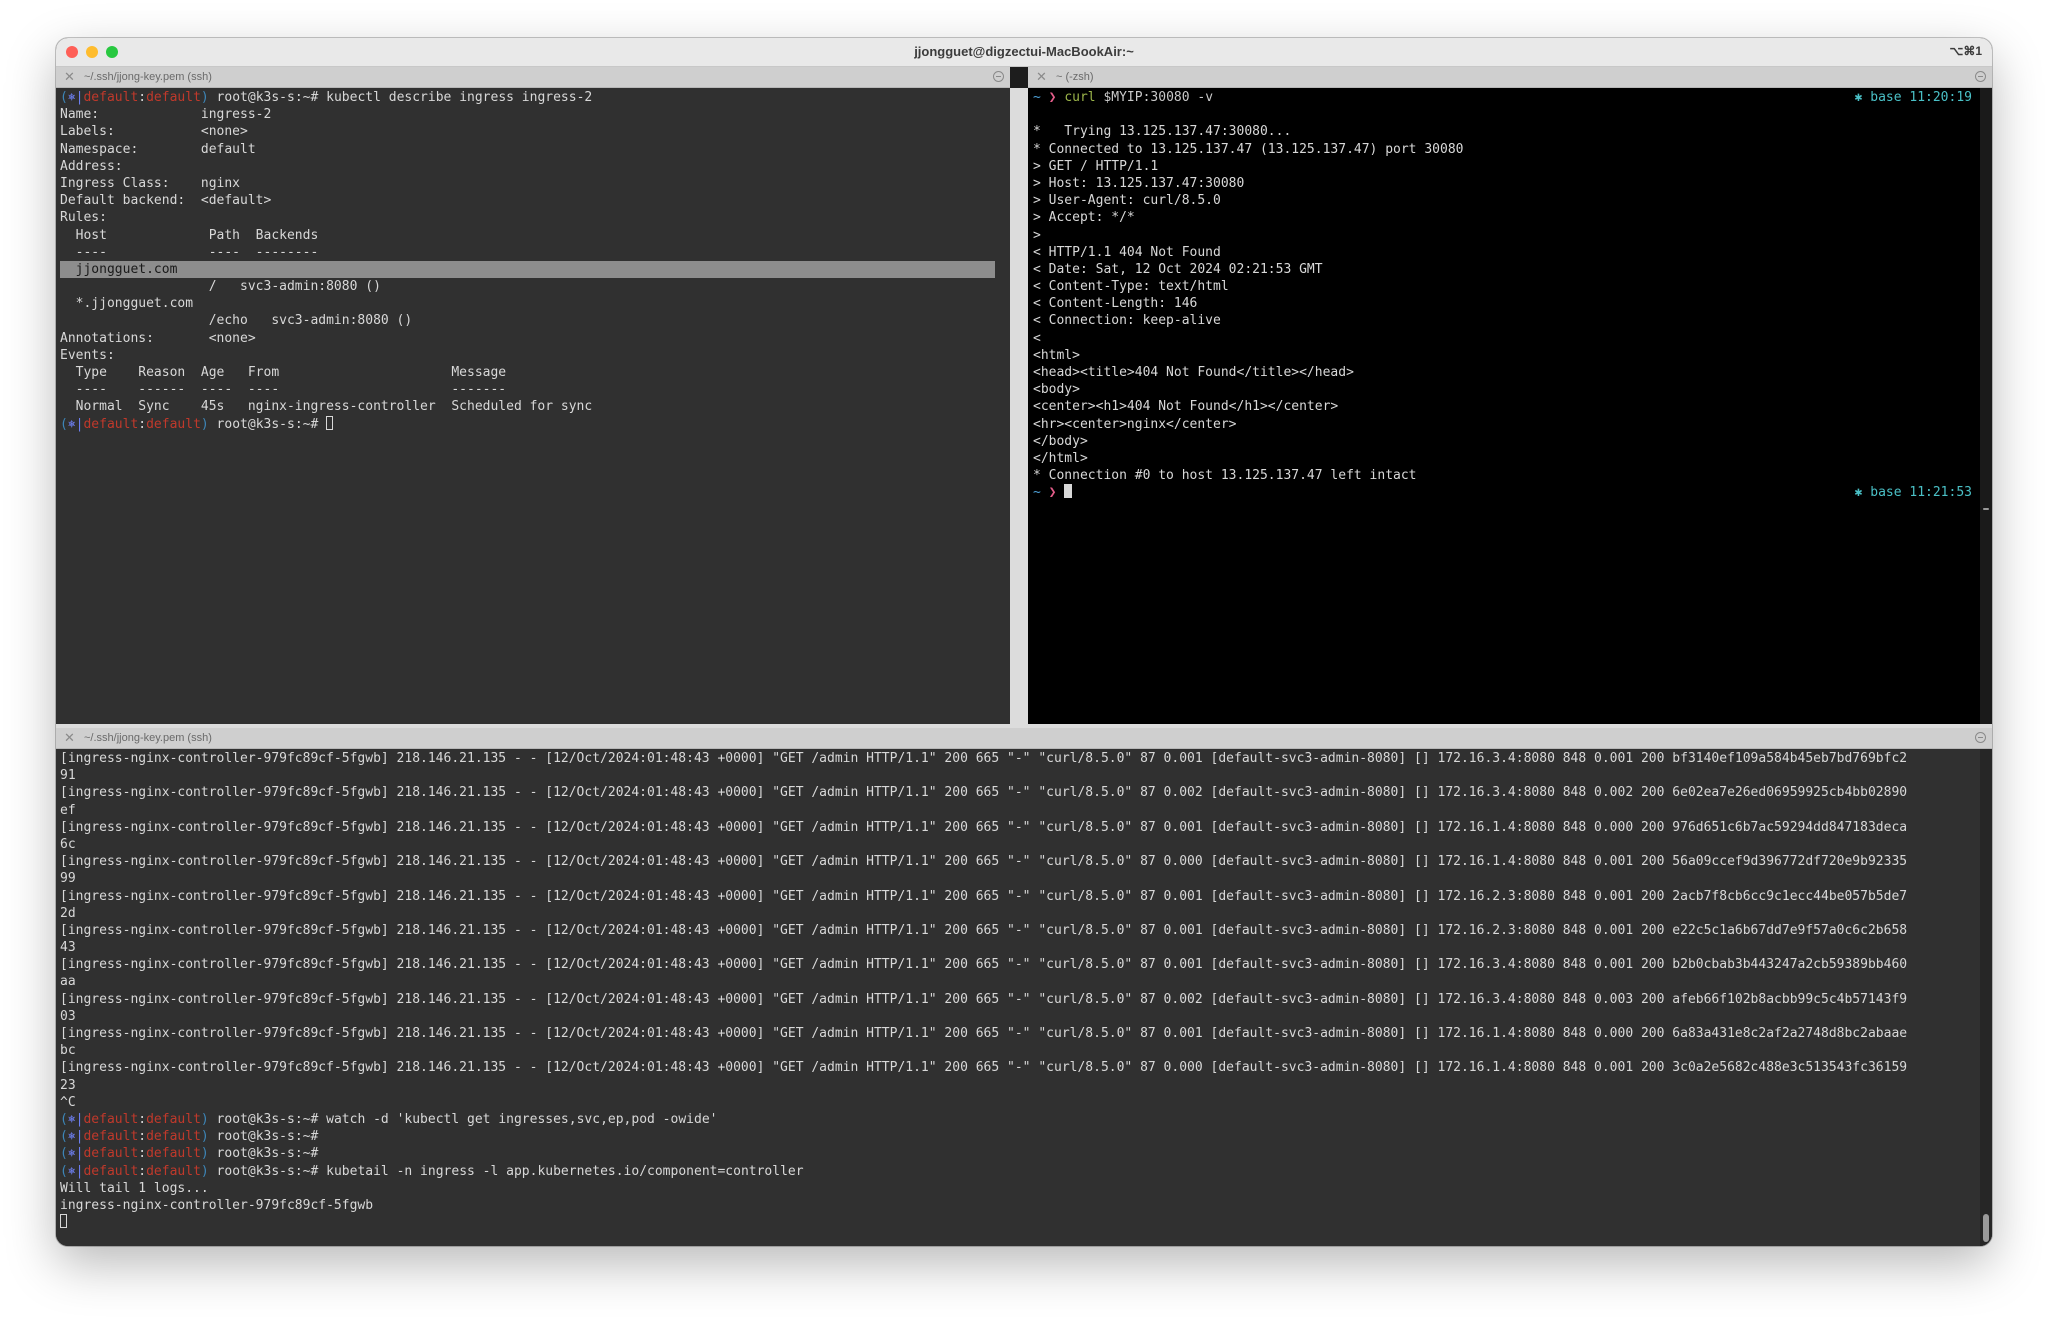  Describe the element at coordinates (68, 1051) in the screenshot. I see `log-line: bc` at that location.